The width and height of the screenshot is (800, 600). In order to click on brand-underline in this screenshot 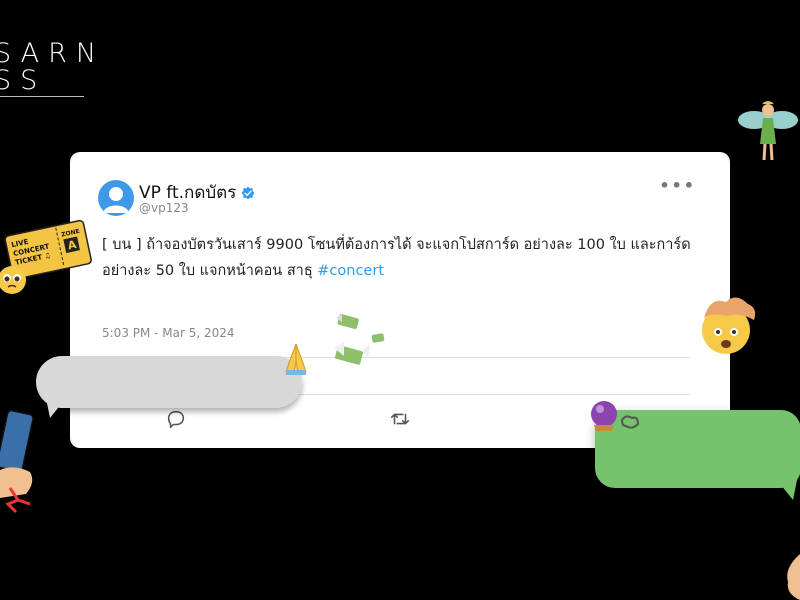, I will do `click(42, 96)`.